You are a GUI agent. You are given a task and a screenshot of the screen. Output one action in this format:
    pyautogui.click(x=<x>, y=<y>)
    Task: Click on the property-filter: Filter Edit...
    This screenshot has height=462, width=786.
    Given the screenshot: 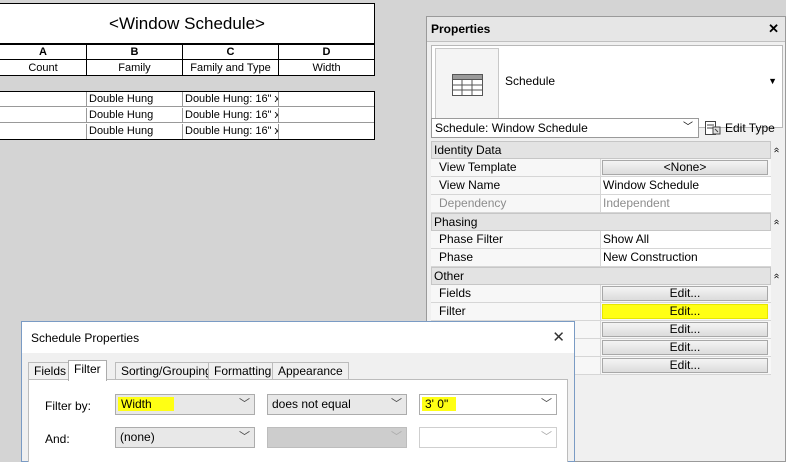 What is the action you would take?
    pyautogui.click(x=601, y=312)
    